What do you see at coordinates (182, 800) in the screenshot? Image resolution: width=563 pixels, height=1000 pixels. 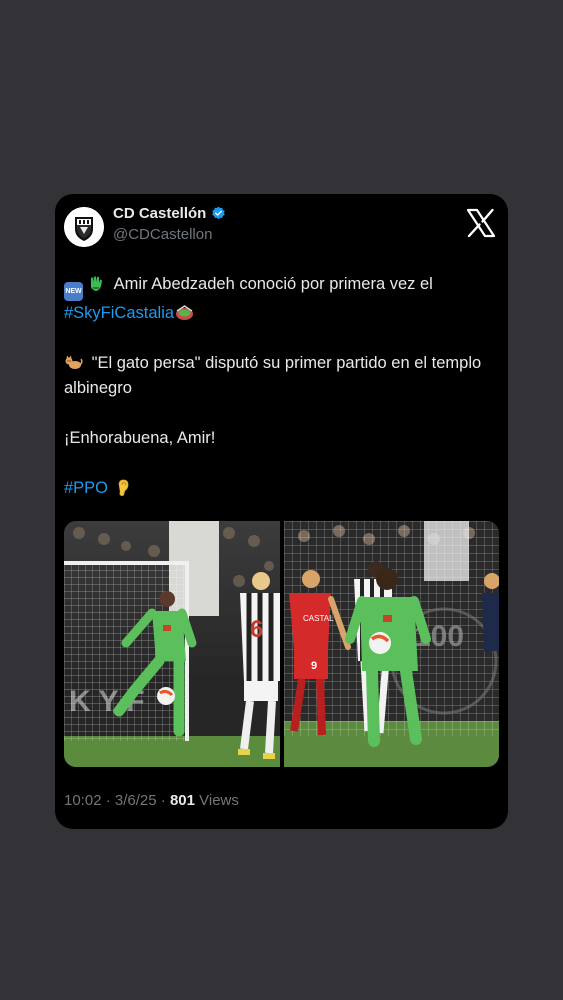 I see `views-count: 801` at bounding box center [182, 800].